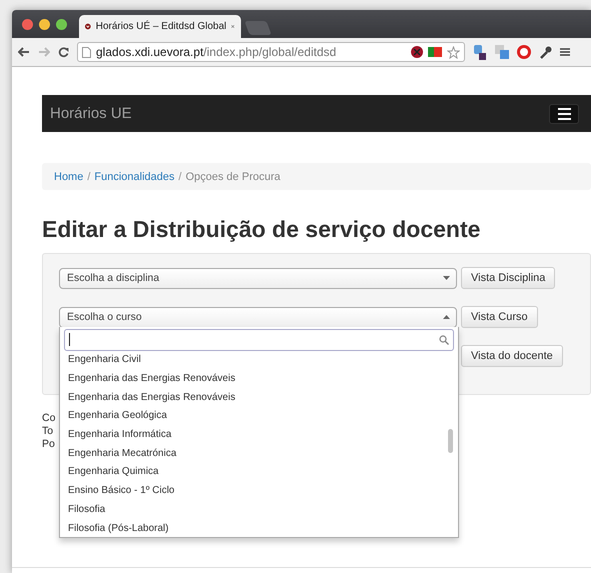  I want to click on footer-text: To, so click(48, 431).